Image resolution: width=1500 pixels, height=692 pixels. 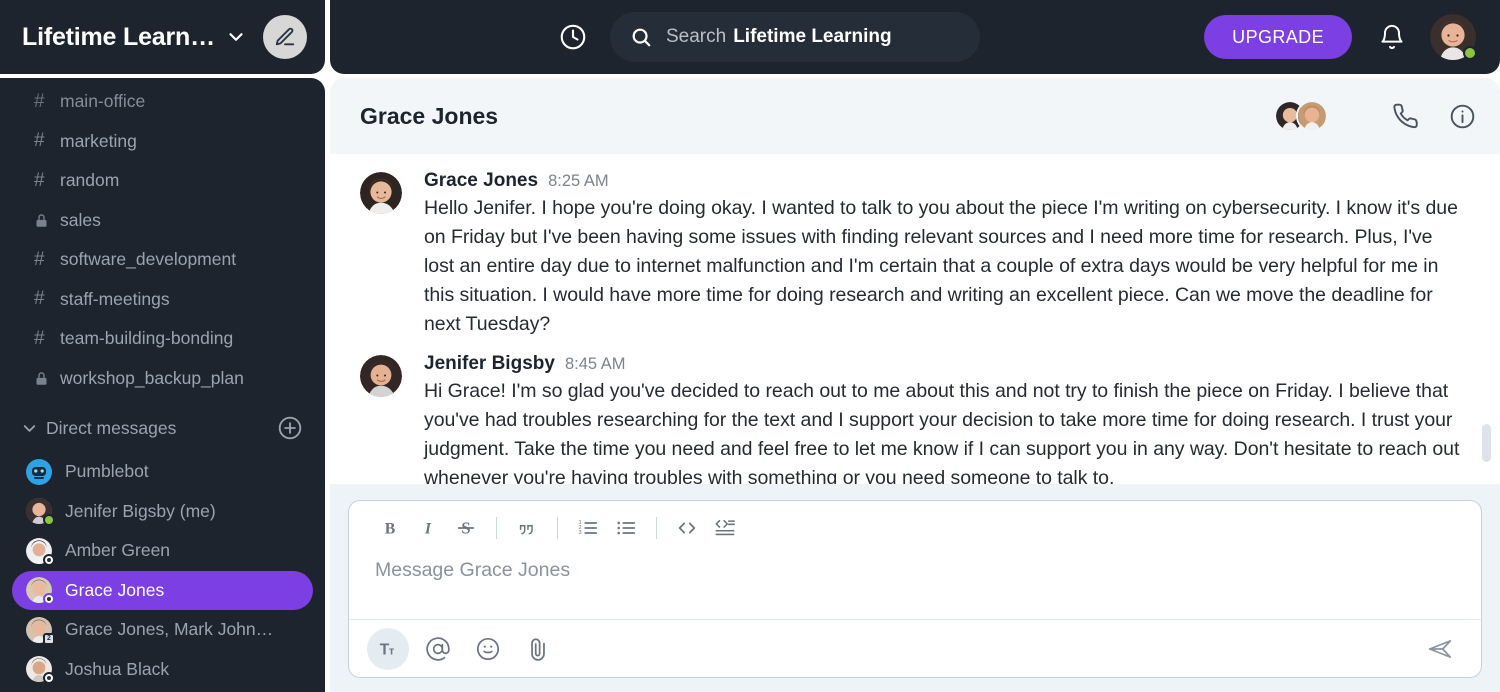 I want to click on search-input: Search Lifetime Learning, so click(x=795, y=37).